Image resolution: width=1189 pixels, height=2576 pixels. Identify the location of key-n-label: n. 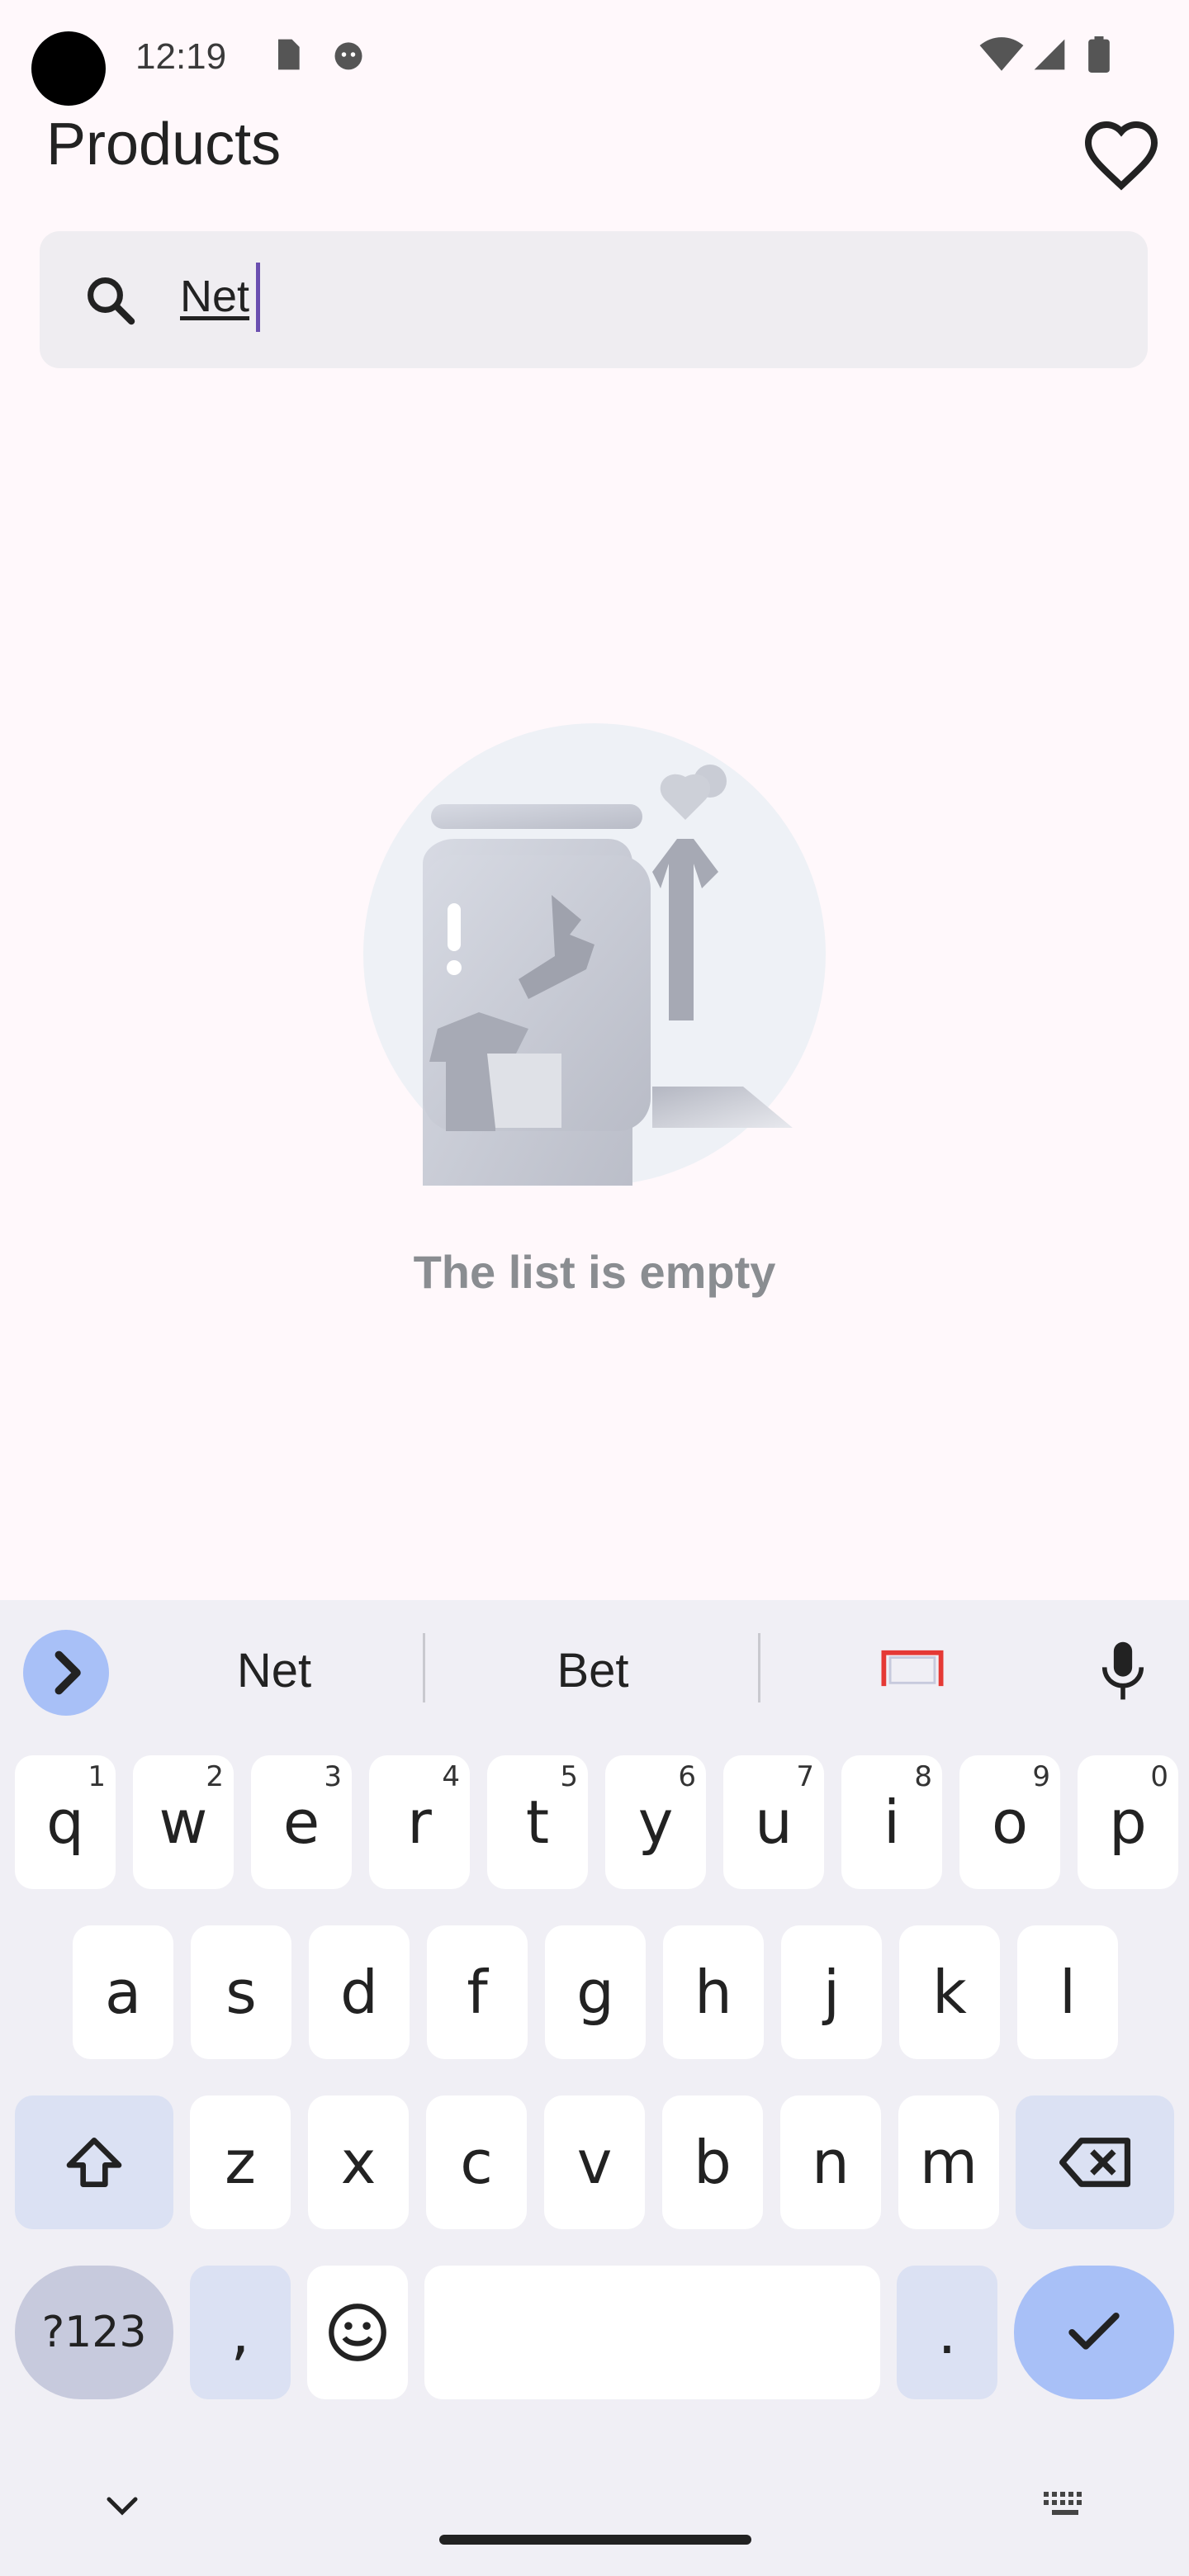
(831, 2162).